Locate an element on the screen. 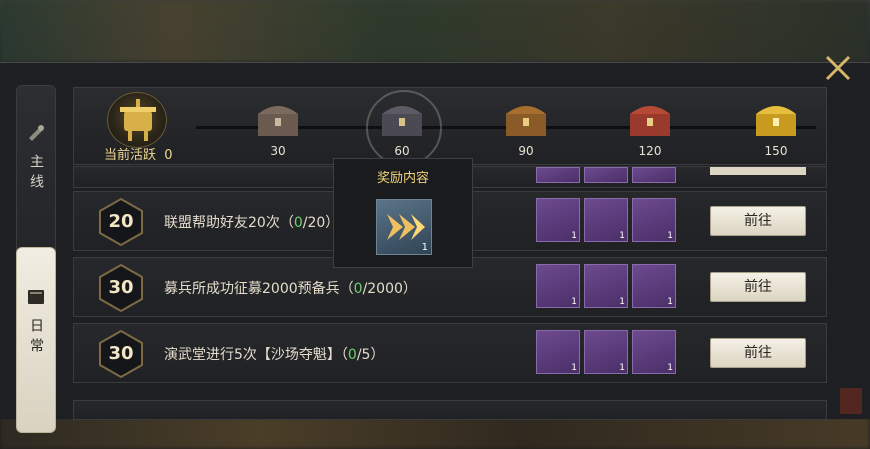 This screenshot has height=449, width=870. go-button-partial is located at coordinates (758, 171).